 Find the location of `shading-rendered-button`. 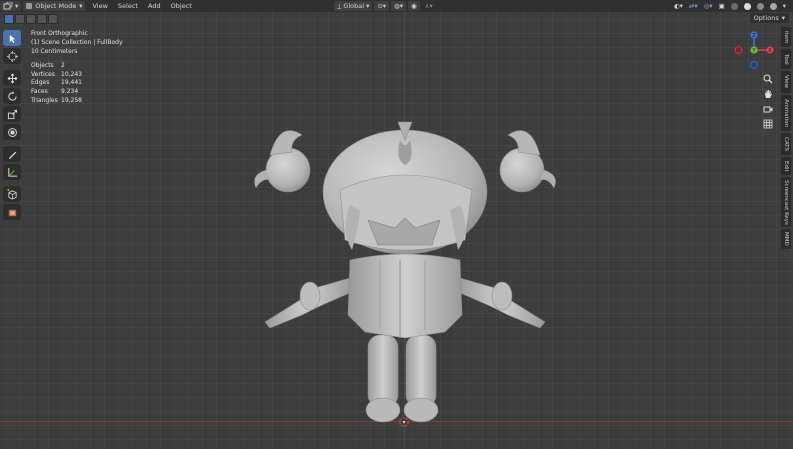

shading-rendered-button is located at coordinates (773, 6).